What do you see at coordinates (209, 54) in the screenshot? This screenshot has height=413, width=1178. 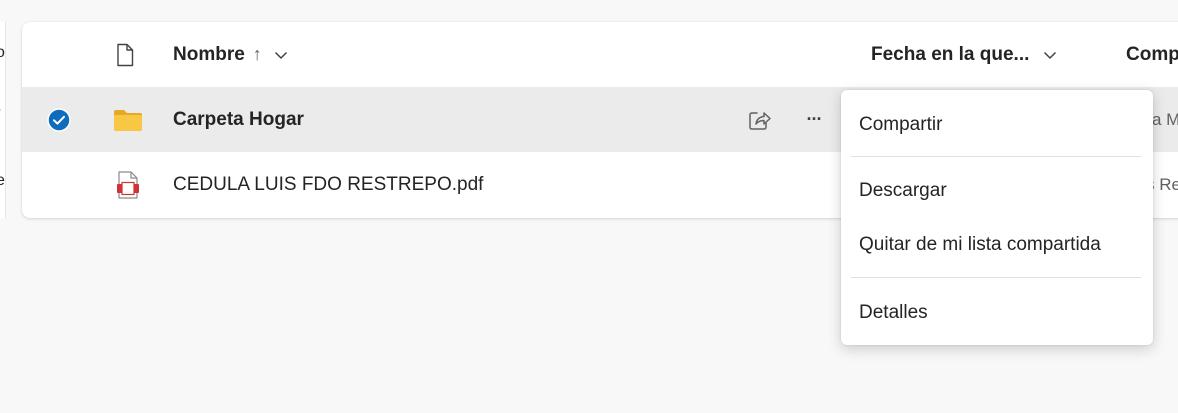 I see `column-name-label: Nombre` at bounding box center [209, 54].